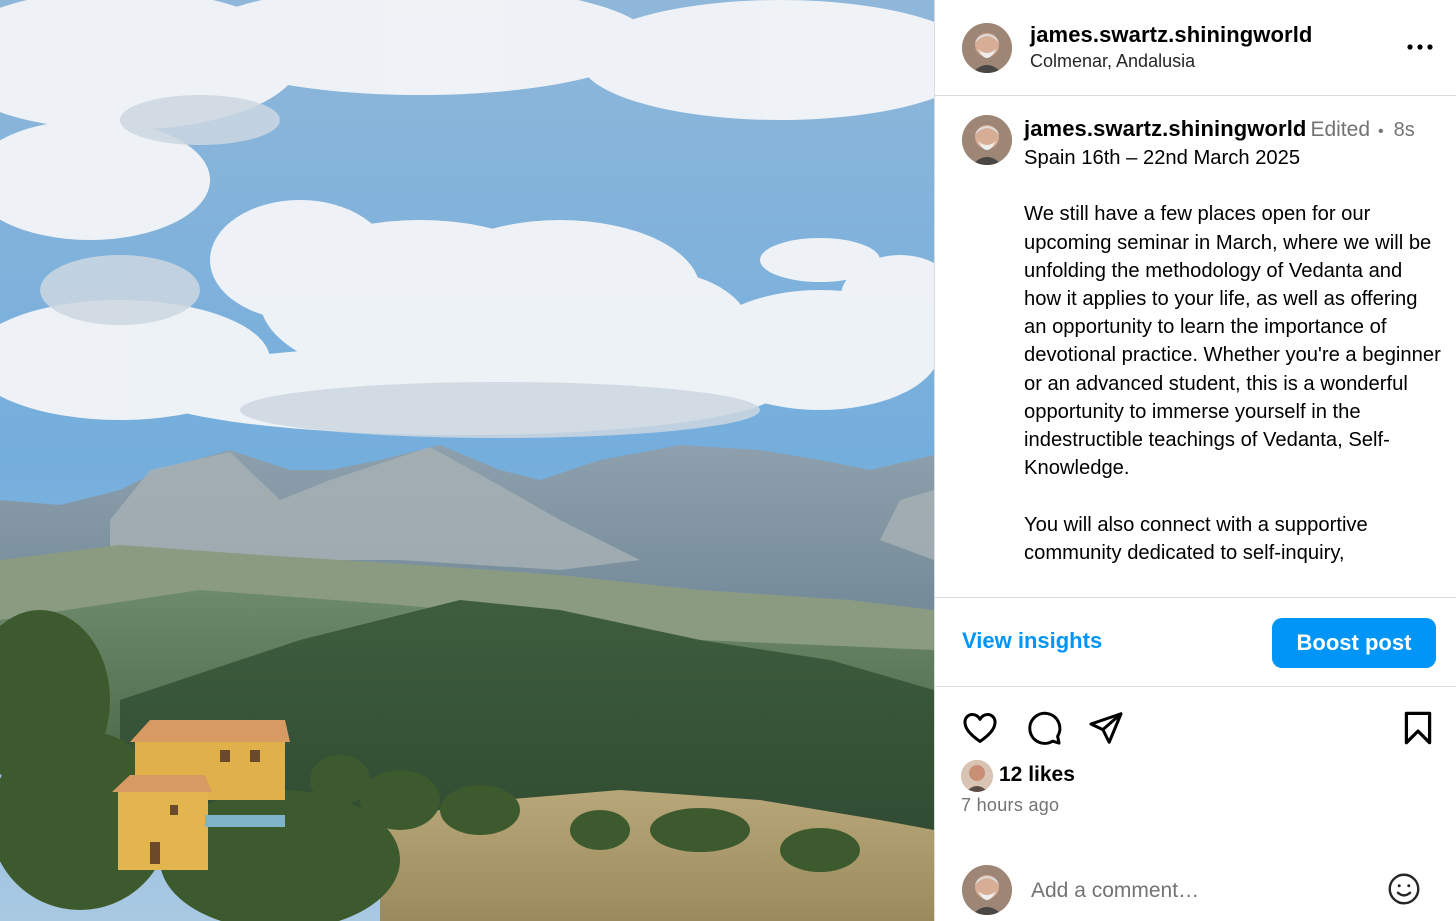 Image resolution: width=1456 pixels, height=921 pixels. Describe the element at coordinates (1112, 61) in the screenshot. I see `header-location: Colmenar, Andalusia` at that location.